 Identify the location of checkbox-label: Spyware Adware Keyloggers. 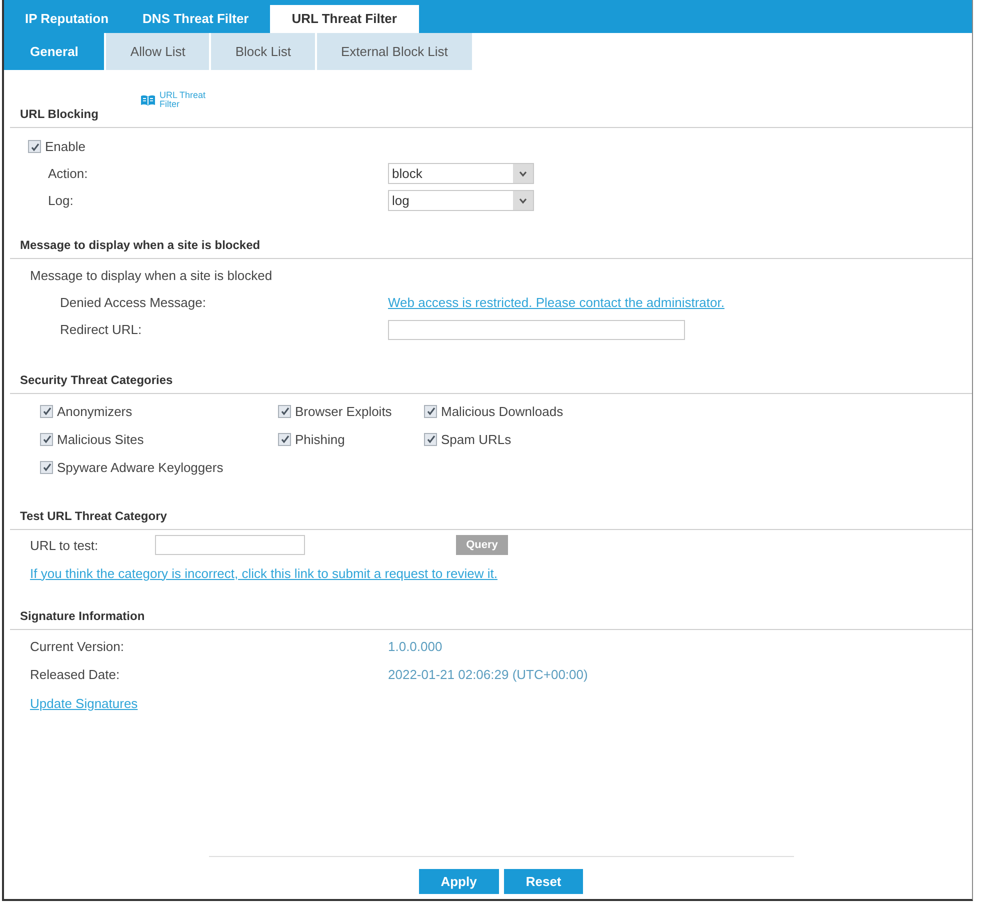
(140, 467).